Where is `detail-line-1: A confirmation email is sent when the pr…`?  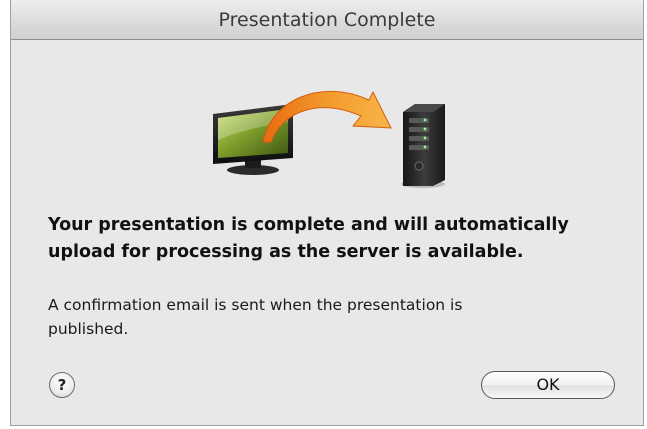
detail-line-1: A confirmation email is sent when the pr… is located at coordinates (255, 305).